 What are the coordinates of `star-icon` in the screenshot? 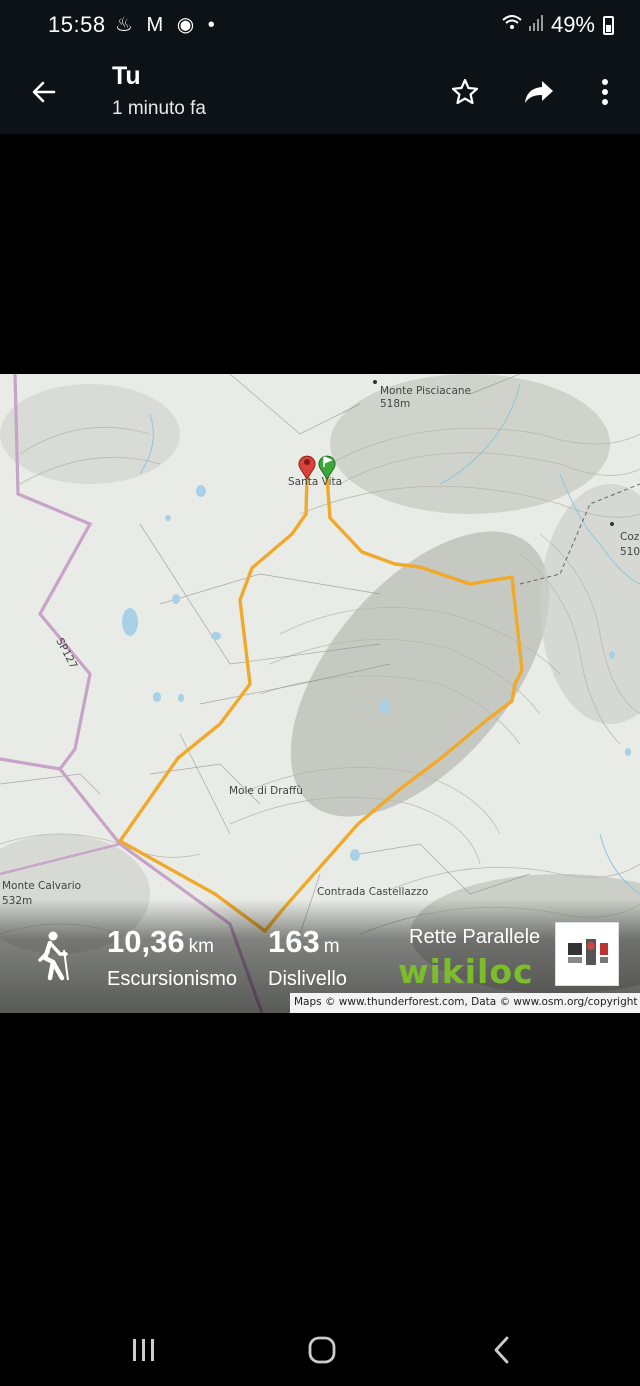 It's located at (465, 91).